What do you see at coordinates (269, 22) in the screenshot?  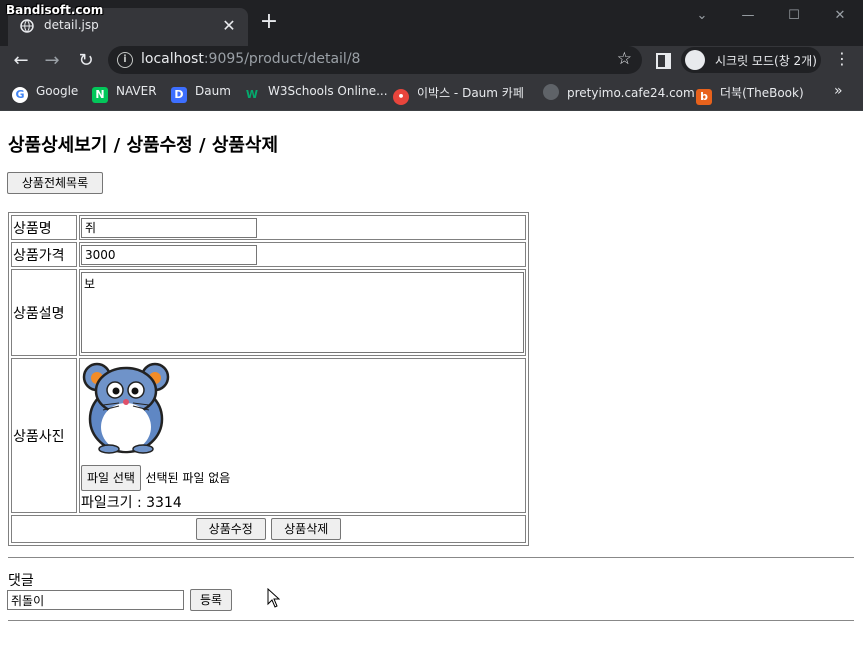 I see `new-tab-icon: +` at bounding box center [269, 22].